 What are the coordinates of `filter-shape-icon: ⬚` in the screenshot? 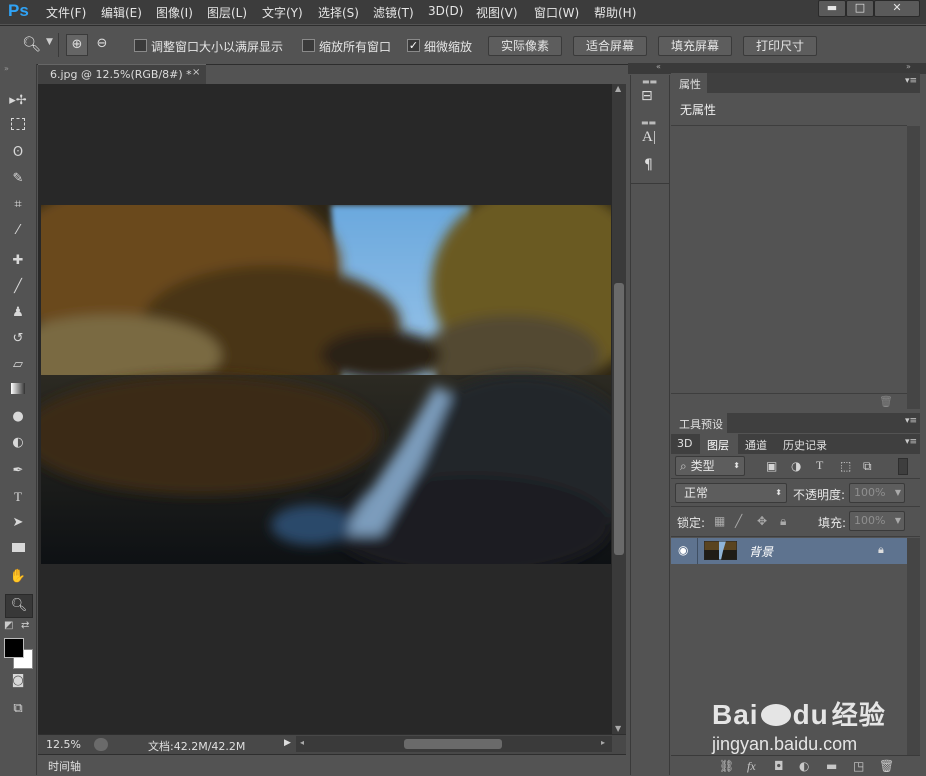 It's located at (845, 466).